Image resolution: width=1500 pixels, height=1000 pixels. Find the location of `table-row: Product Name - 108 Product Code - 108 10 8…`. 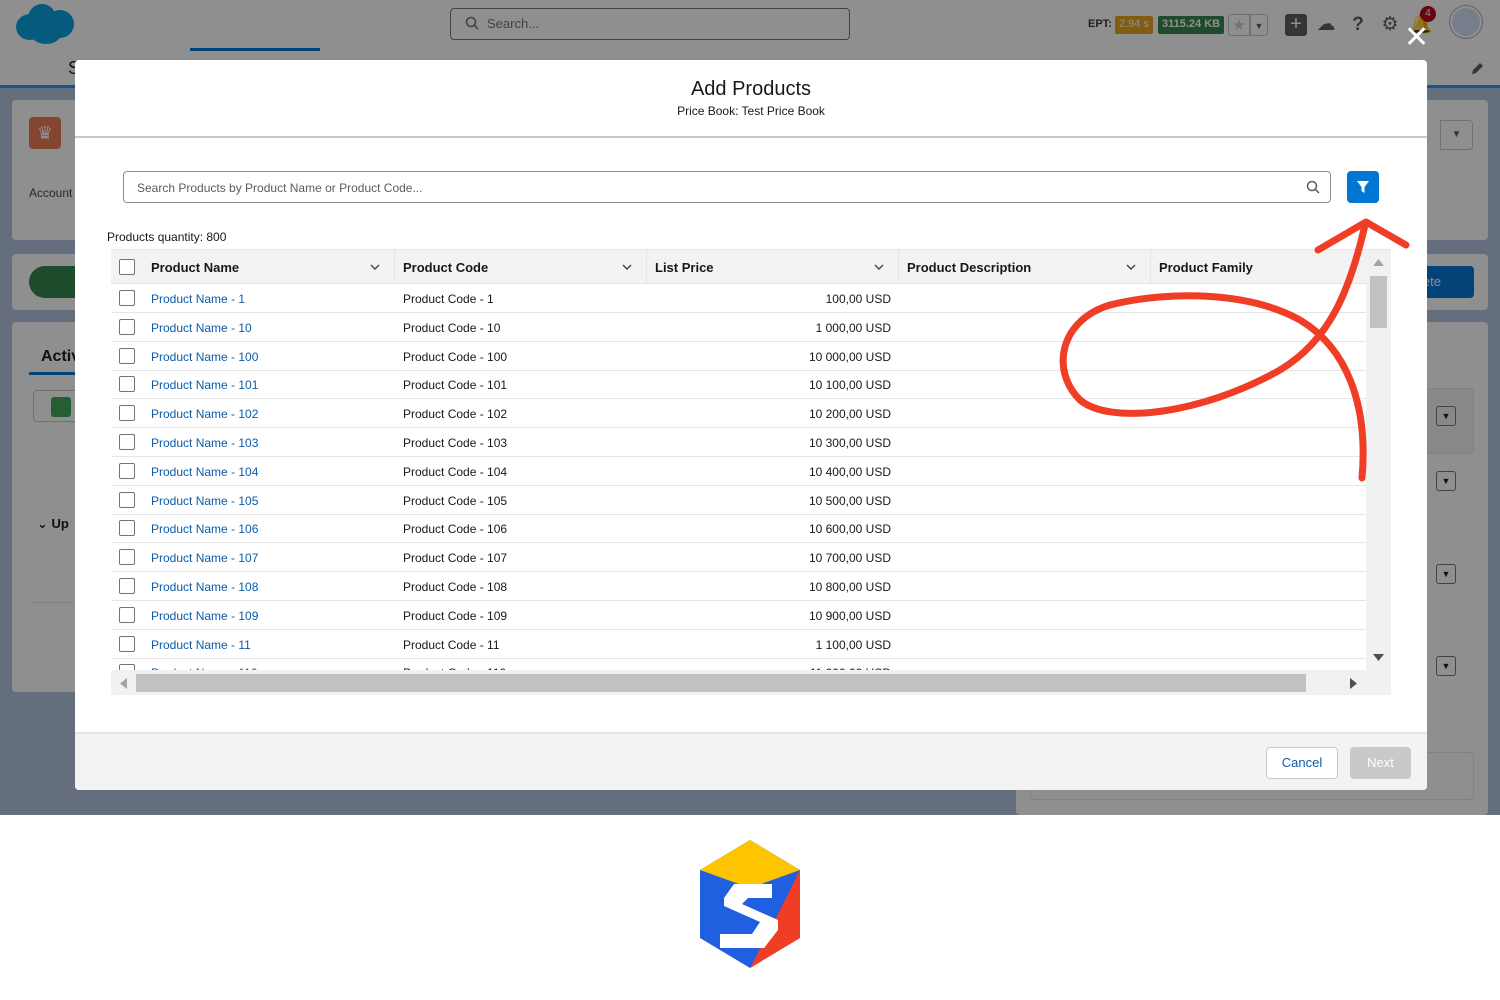

table-row: Product Name - 108 Product Code - 108 10 8… is located at coordinates (738, 586).